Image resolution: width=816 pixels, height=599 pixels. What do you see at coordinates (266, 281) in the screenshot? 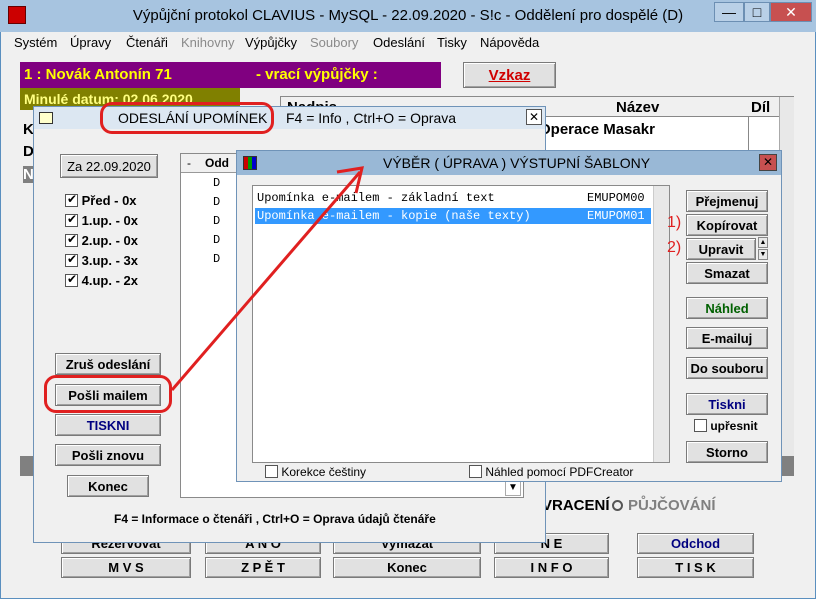
I see `arrow-line` at bounding box center [266, 281].